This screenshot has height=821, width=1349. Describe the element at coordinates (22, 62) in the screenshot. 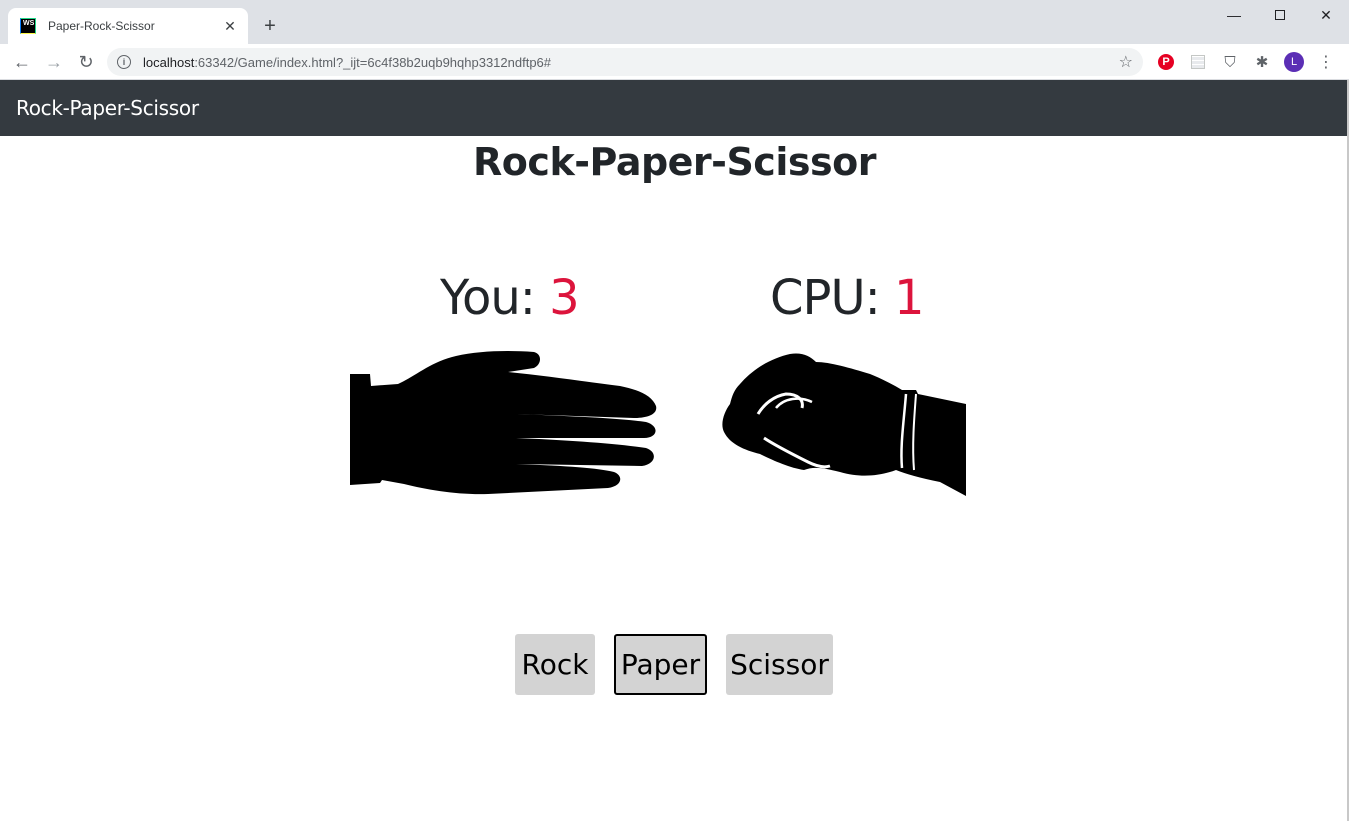

I see `back-arrow-icon: ←` at that location.